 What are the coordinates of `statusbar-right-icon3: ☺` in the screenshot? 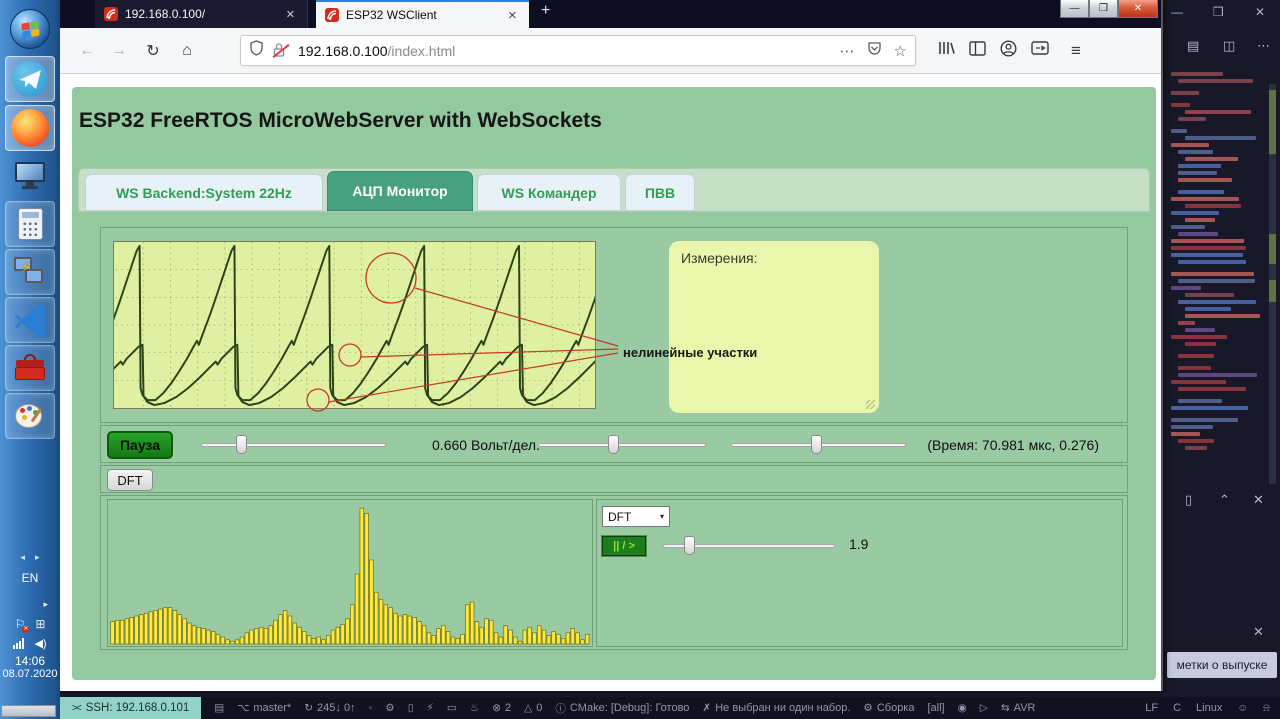 It's located at (1242, 708).